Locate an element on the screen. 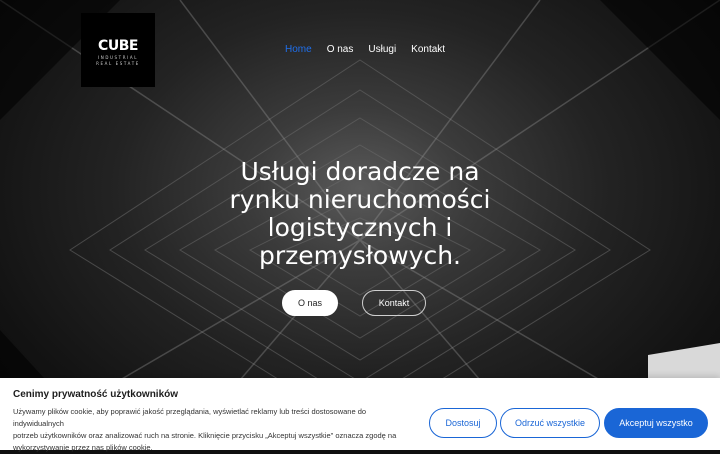 Image resolution: width=720 pixels, height=454 pixels. headline-line-1: Usługi doradcze na is located at coordinates (360, 171).